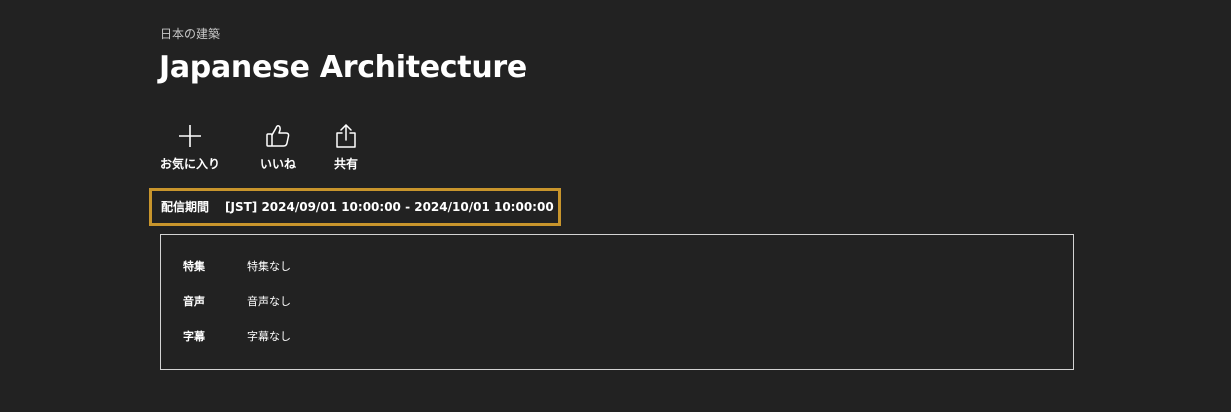 Image resolution: width=1231 pixels, height=412 pixels. I want to click on page-subtitle: 日本の建築, so click(190, 34).